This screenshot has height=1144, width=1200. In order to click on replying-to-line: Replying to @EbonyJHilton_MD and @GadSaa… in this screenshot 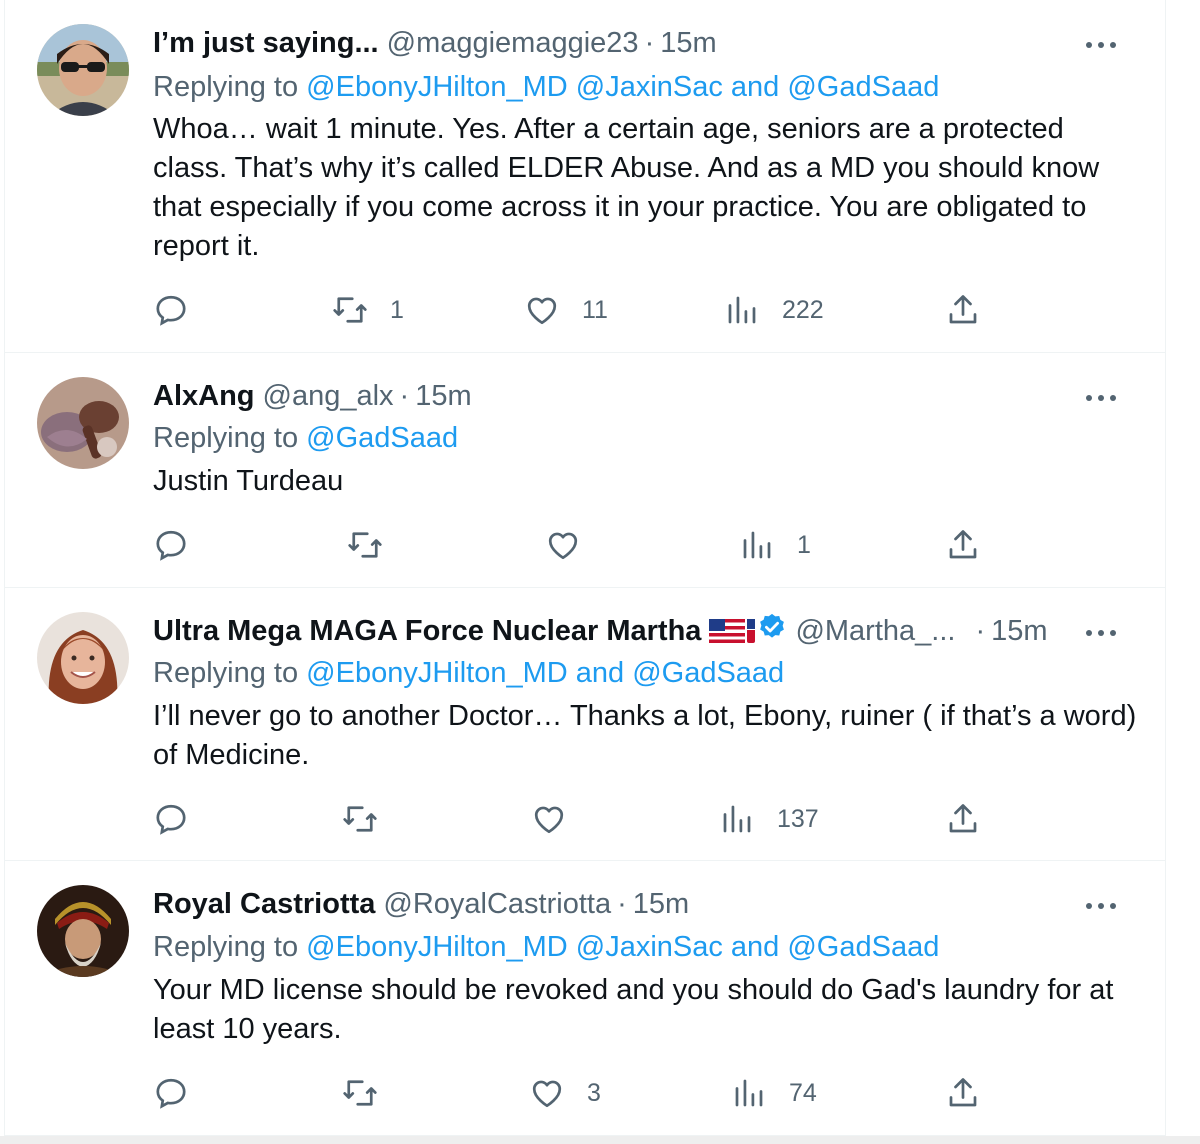, I will do `click(468, 673)`.